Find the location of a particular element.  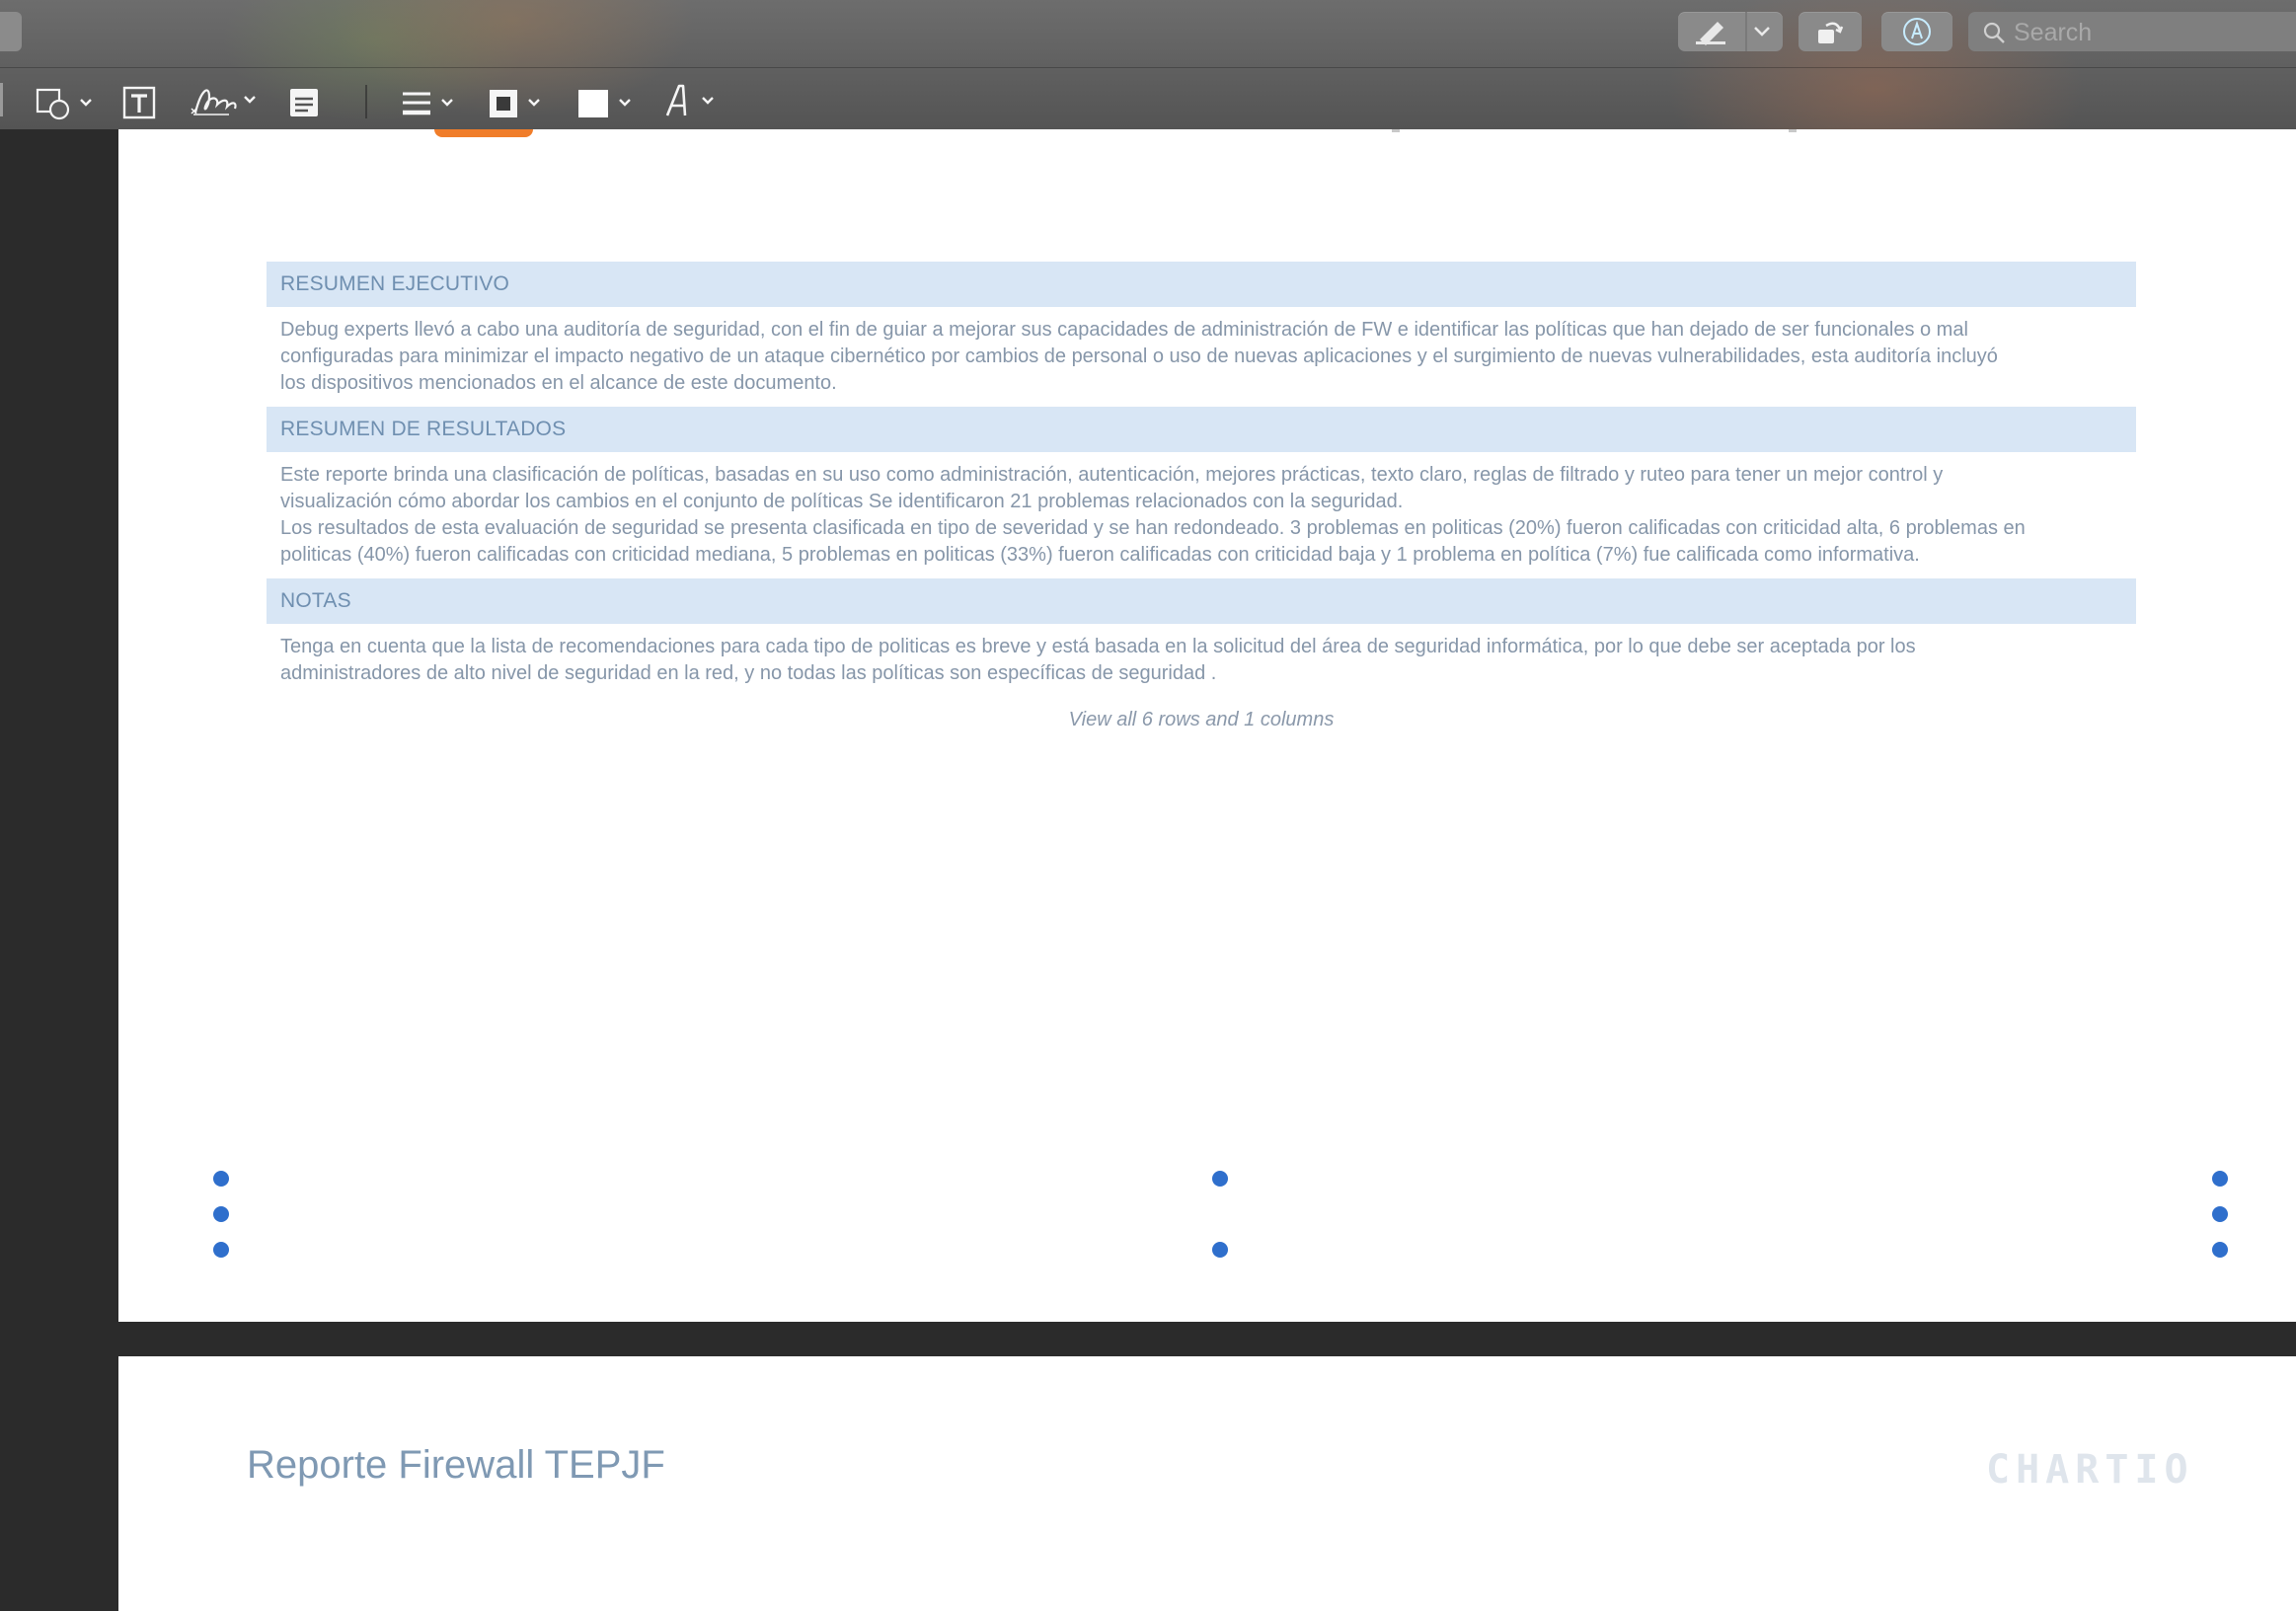

signature-icon is located at coordinates (226, 100).